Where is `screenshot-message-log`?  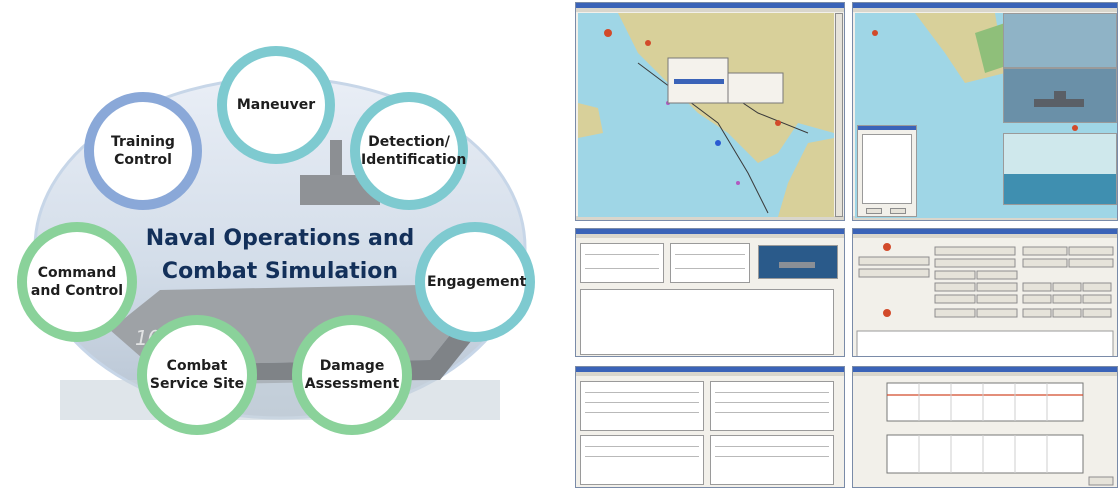
screenshot-message-log is located at coordinates (710, 427).